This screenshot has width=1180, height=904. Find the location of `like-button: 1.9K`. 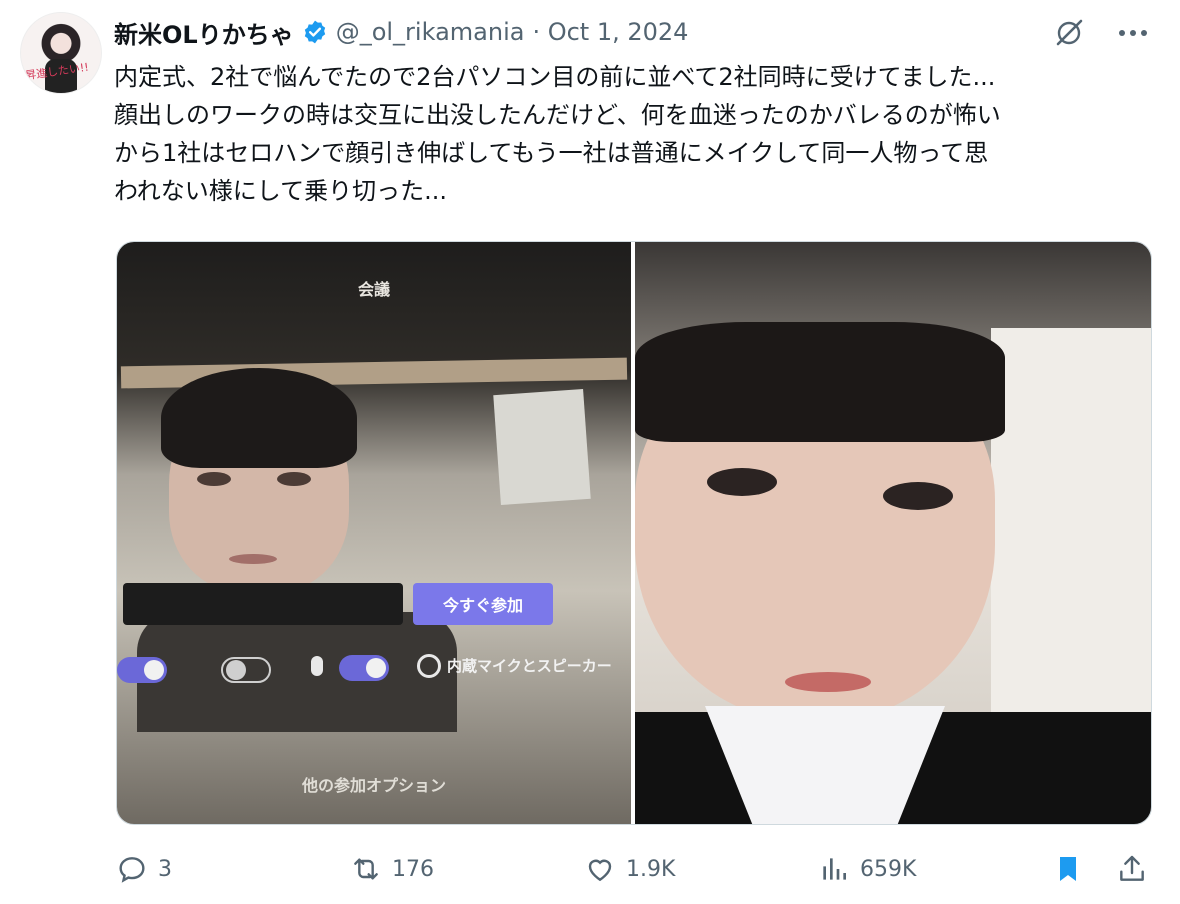

like-button: 1.9K is located at coordinates (629, 869).